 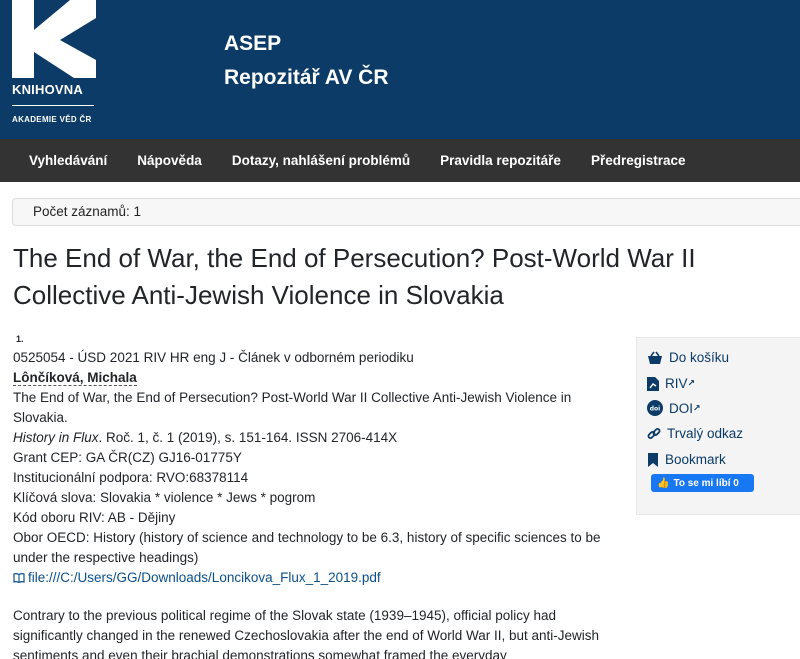 I want to click on nav-item-rules: Pravidla repozitáře, so click(x=500, y=160).